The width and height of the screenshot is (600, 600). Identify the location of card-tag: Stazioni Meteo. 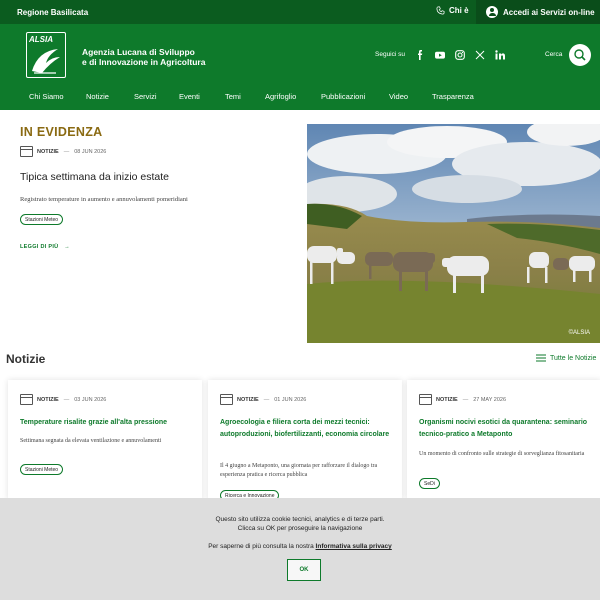
(42, 469).